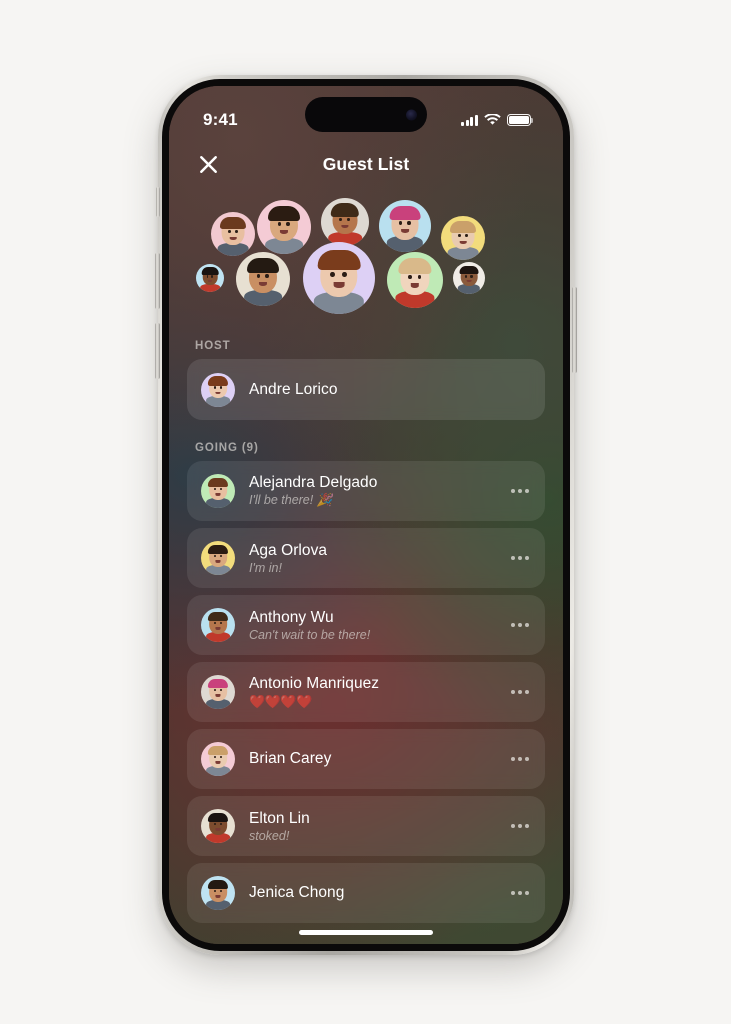 The width and height of the screenshot is (731, 1024). I want to click on guest-row: Aga Orlova I'm in!, so click(366, 558).